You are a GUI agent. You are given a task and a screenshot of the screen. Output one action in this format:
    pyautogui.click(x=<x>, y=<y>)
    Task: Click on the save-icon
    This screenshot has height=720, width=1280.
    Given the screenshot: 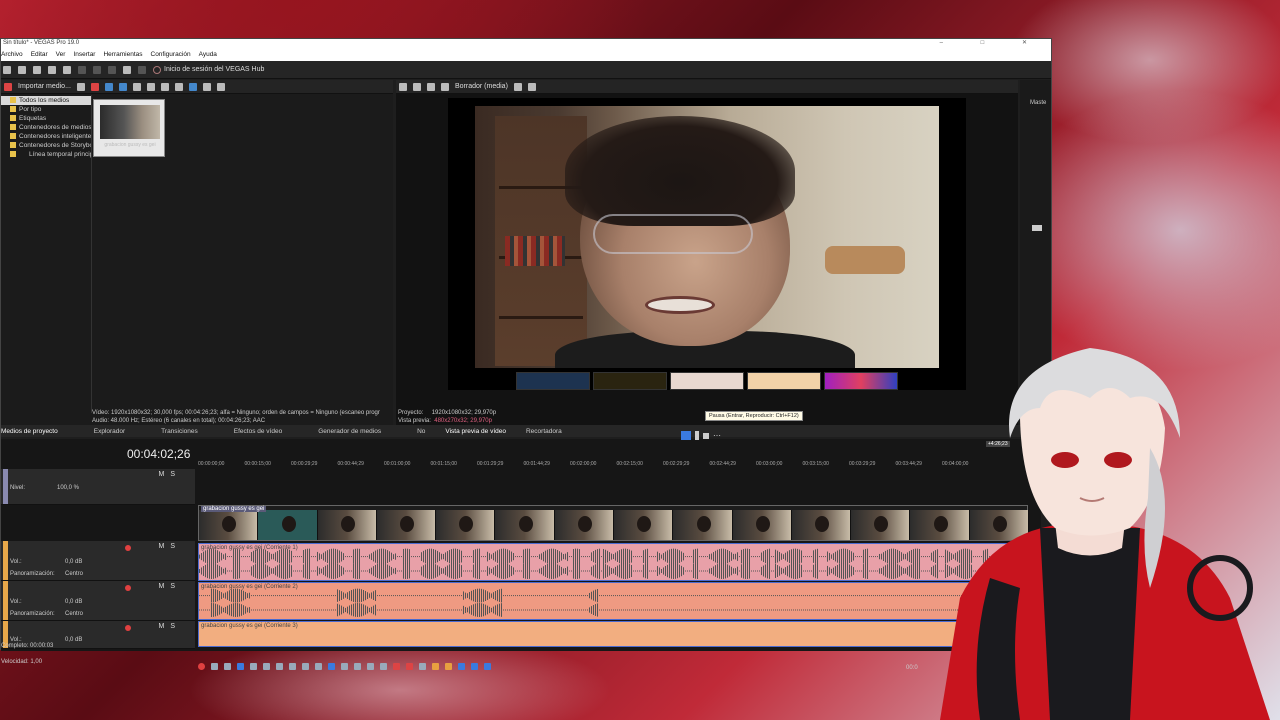 What is the action you would take?
    pyautogui.click(x=37, y=69)
    